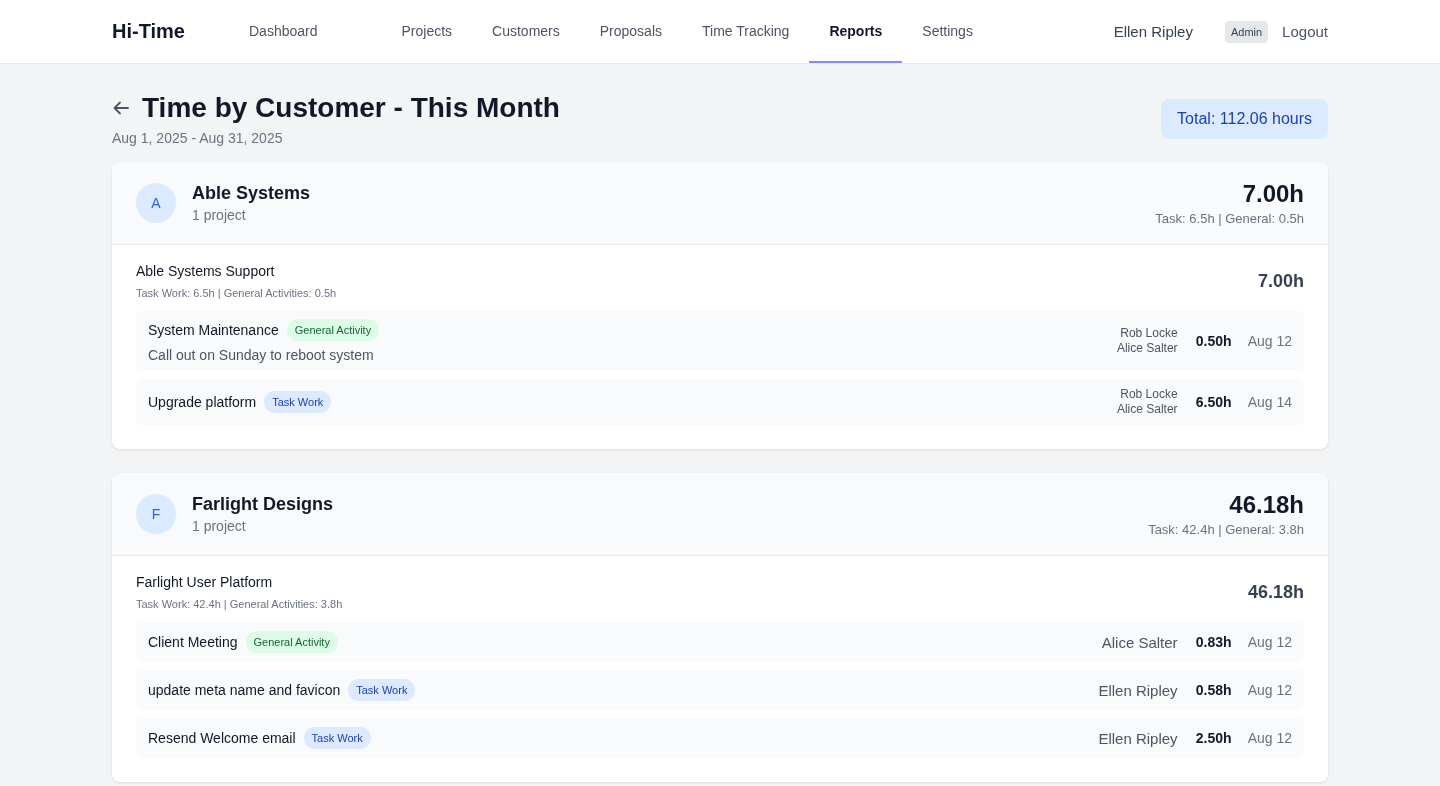  I want to click on entry-title: Client Meeting, so click(193, 642).